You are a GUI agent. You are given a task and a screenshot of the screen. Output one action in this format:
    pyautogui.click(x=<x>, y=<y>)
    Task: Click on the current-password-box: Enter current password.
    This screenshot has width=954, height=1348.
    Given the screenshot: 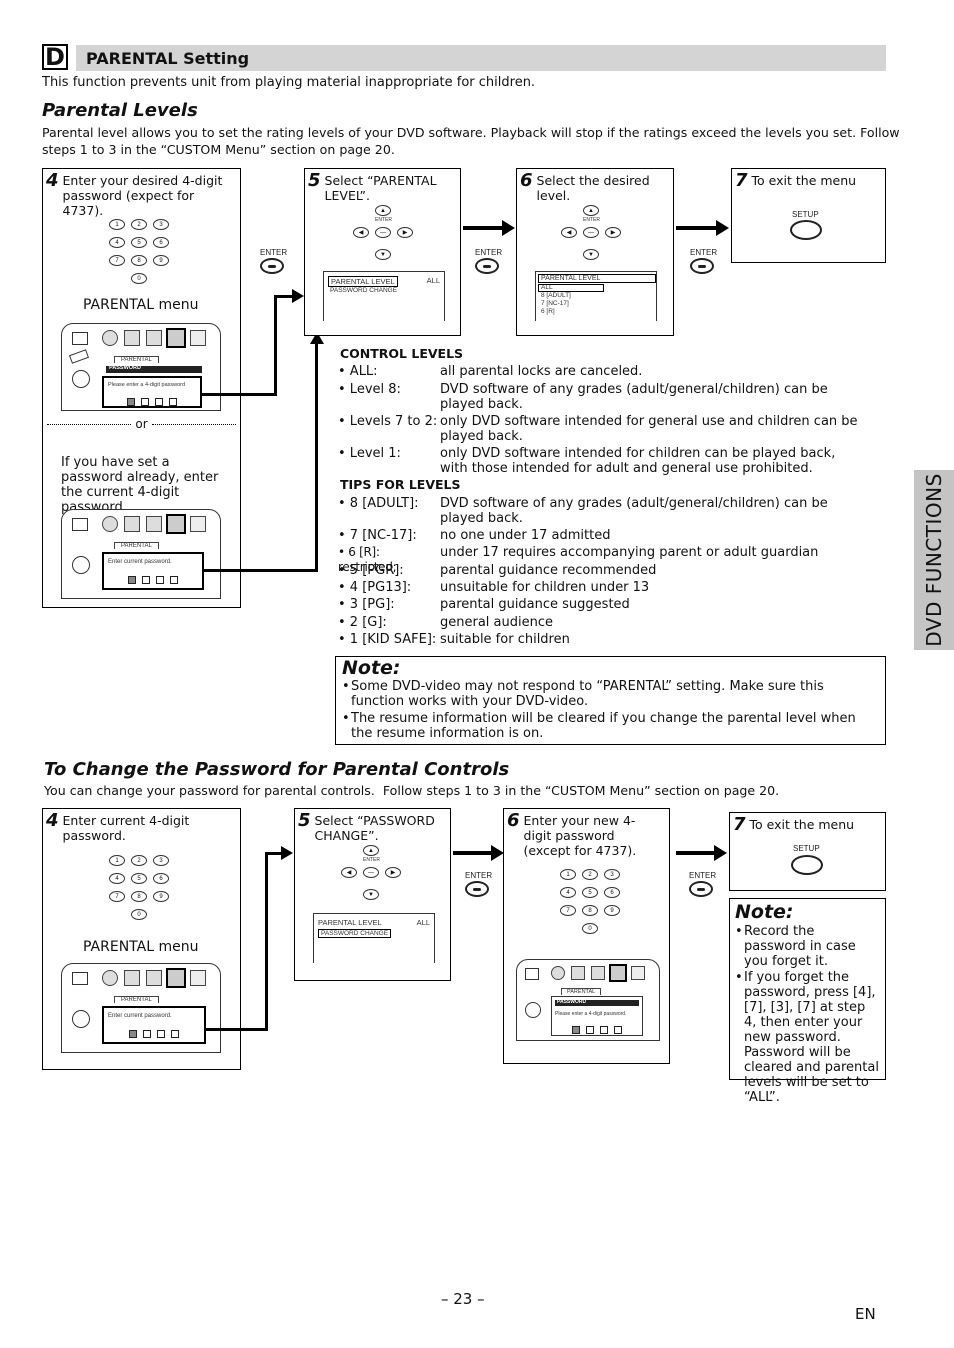 What is the action you would take?
    pyautogui.click(x=153, y=571)
    